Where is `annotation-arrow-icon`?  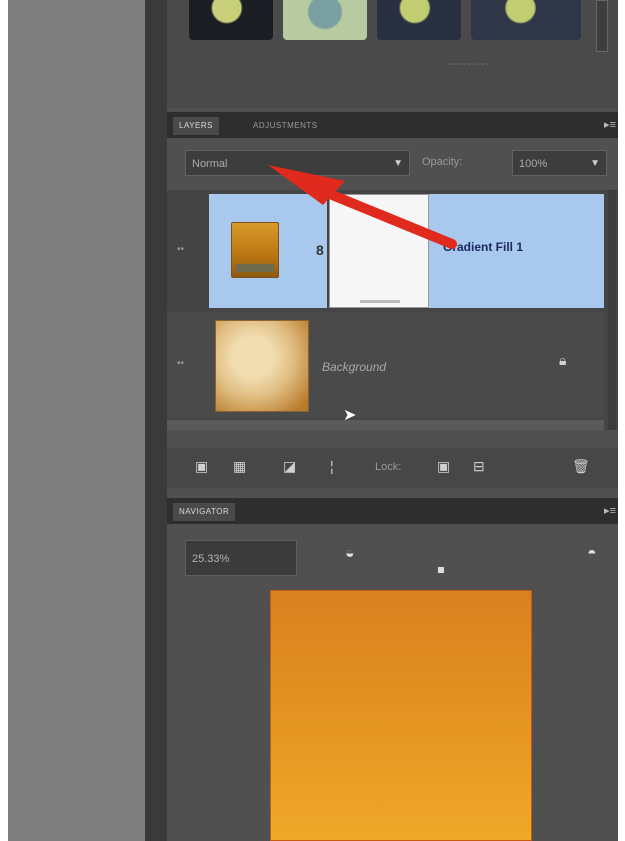 annotation-arrow-icon is located at coordinates (362, 207).